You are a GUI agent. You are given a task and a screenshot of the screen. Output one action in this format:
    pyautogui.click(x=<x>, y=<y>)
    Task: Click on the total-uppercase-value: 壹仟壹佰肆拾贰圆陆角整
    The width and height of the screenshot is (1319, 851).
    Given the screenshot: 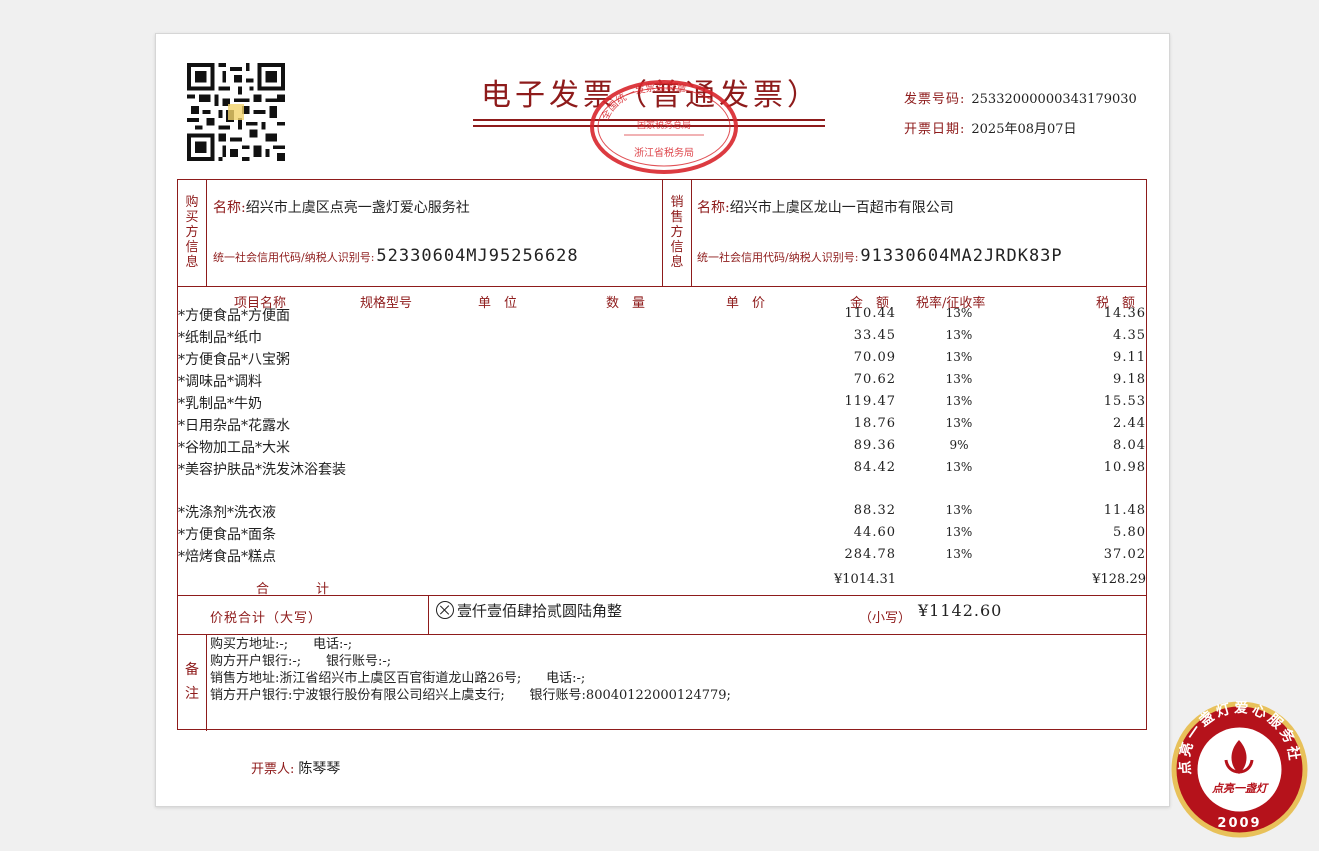 What is the action you would take?
    pyautogui.click(x=540, y=611)
    